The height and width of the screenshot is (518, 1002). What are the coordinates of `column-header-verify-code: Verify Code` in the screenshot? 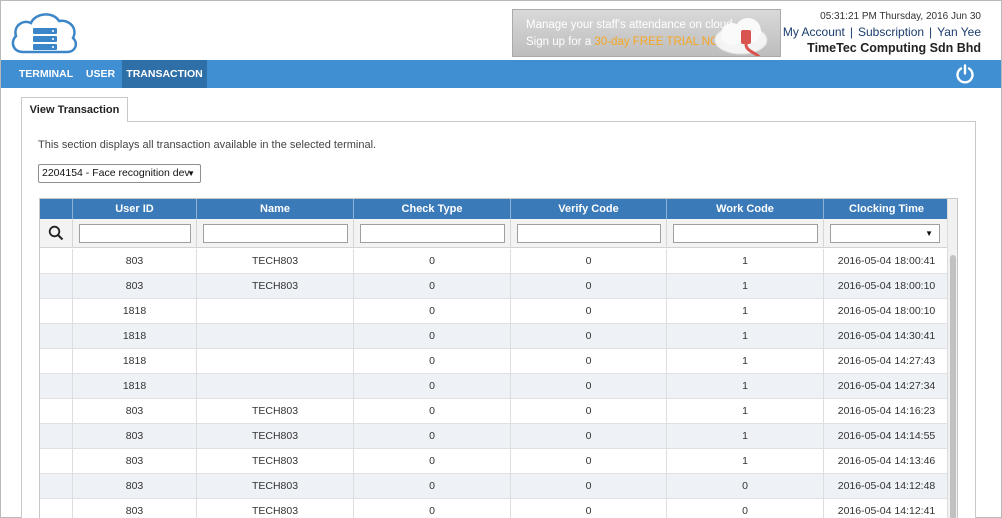 It's located at (589, 209).